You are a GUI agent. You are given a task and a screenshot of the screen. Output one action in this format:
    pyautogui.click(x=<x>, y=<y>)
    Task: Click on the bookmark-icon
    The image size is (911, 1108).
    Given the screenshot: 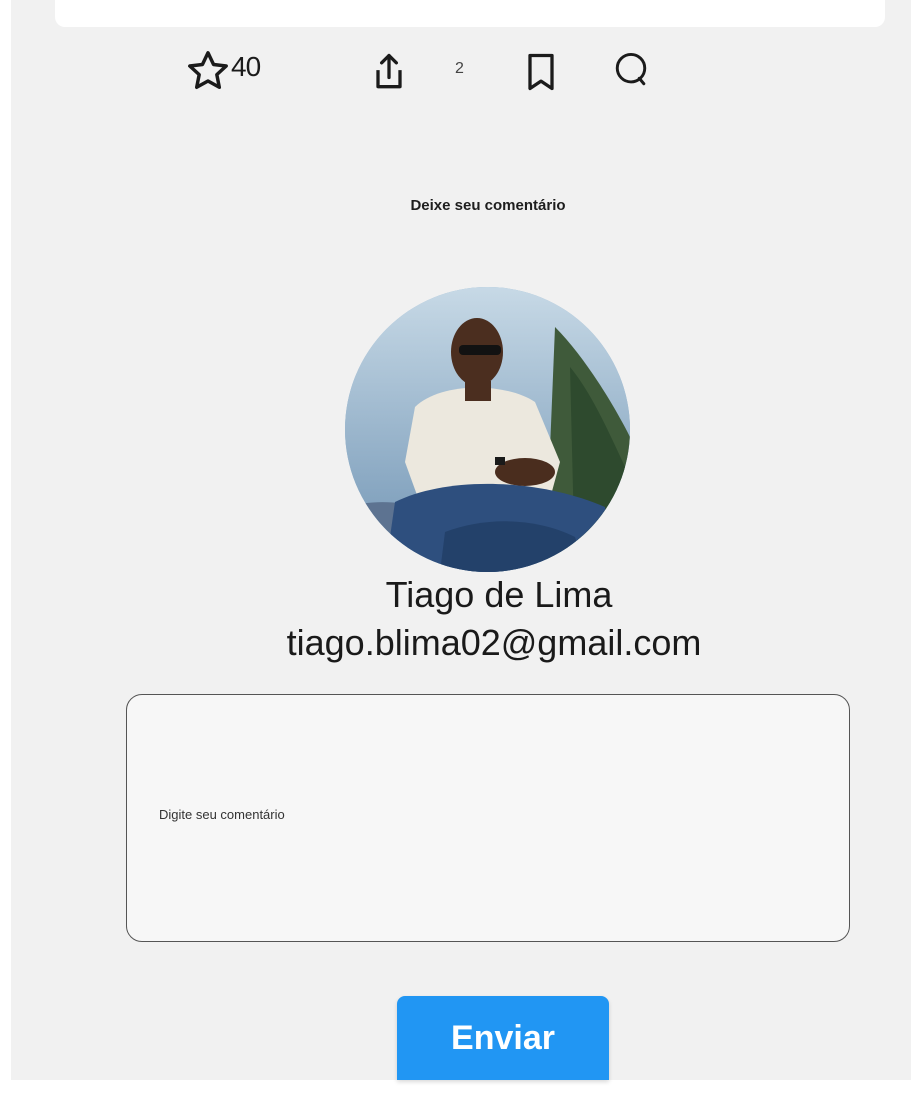 What is the action you would take?
    pyautogui.click(x=541, y=74)
    